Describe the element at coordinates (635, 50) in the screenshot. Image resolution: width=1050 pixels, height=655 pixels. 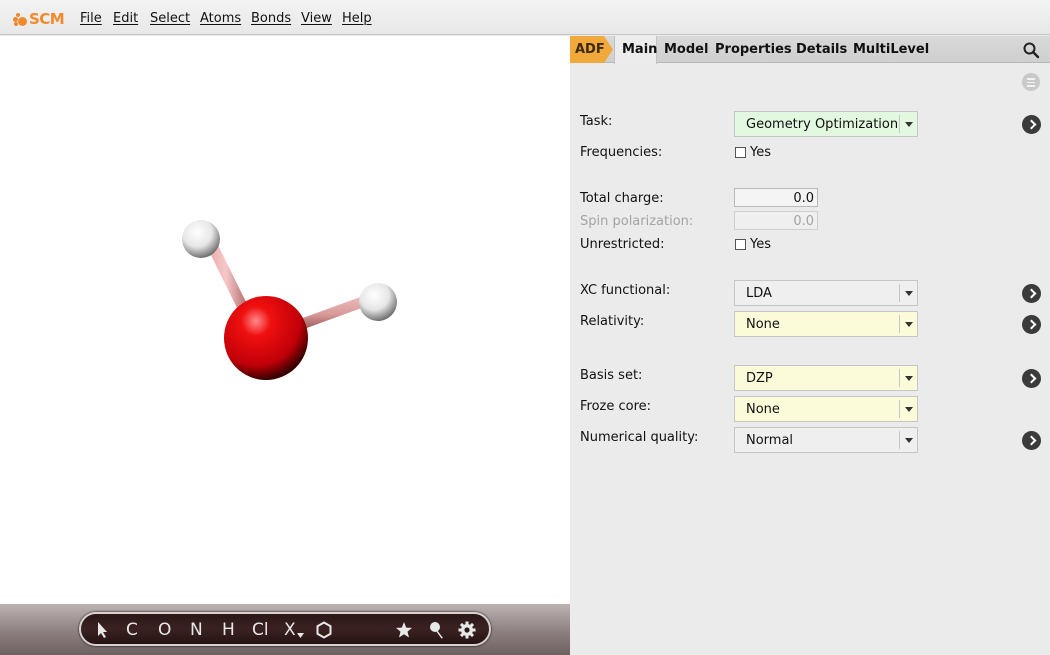
I see `tab-main: Main` at that location.